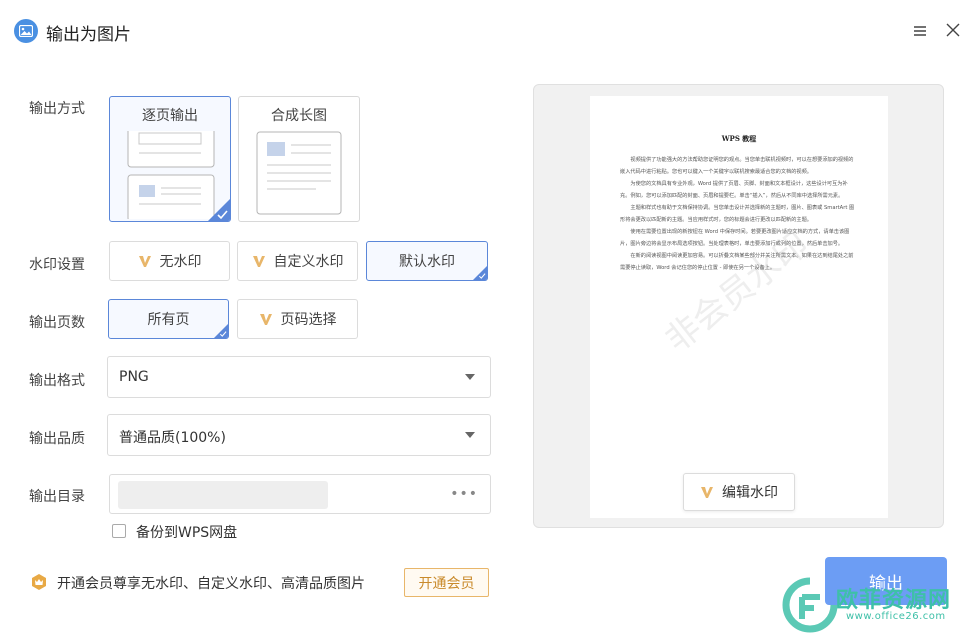 The width and height of the screenshot is (979, 635). I want to click on pages-option-select: 页码选择, so click(297, 319).